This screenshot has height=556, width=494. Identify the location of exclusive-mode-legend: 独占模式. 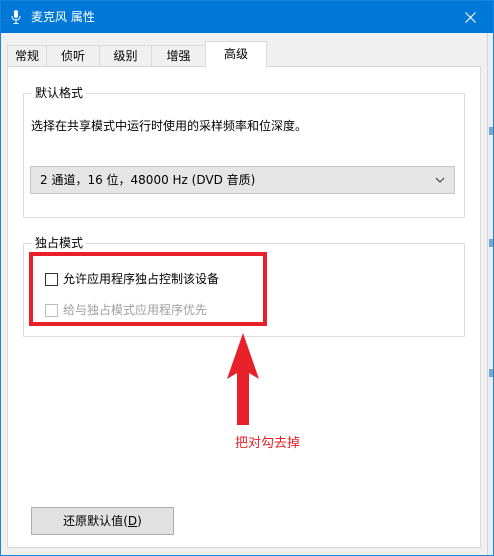
(59, 243).